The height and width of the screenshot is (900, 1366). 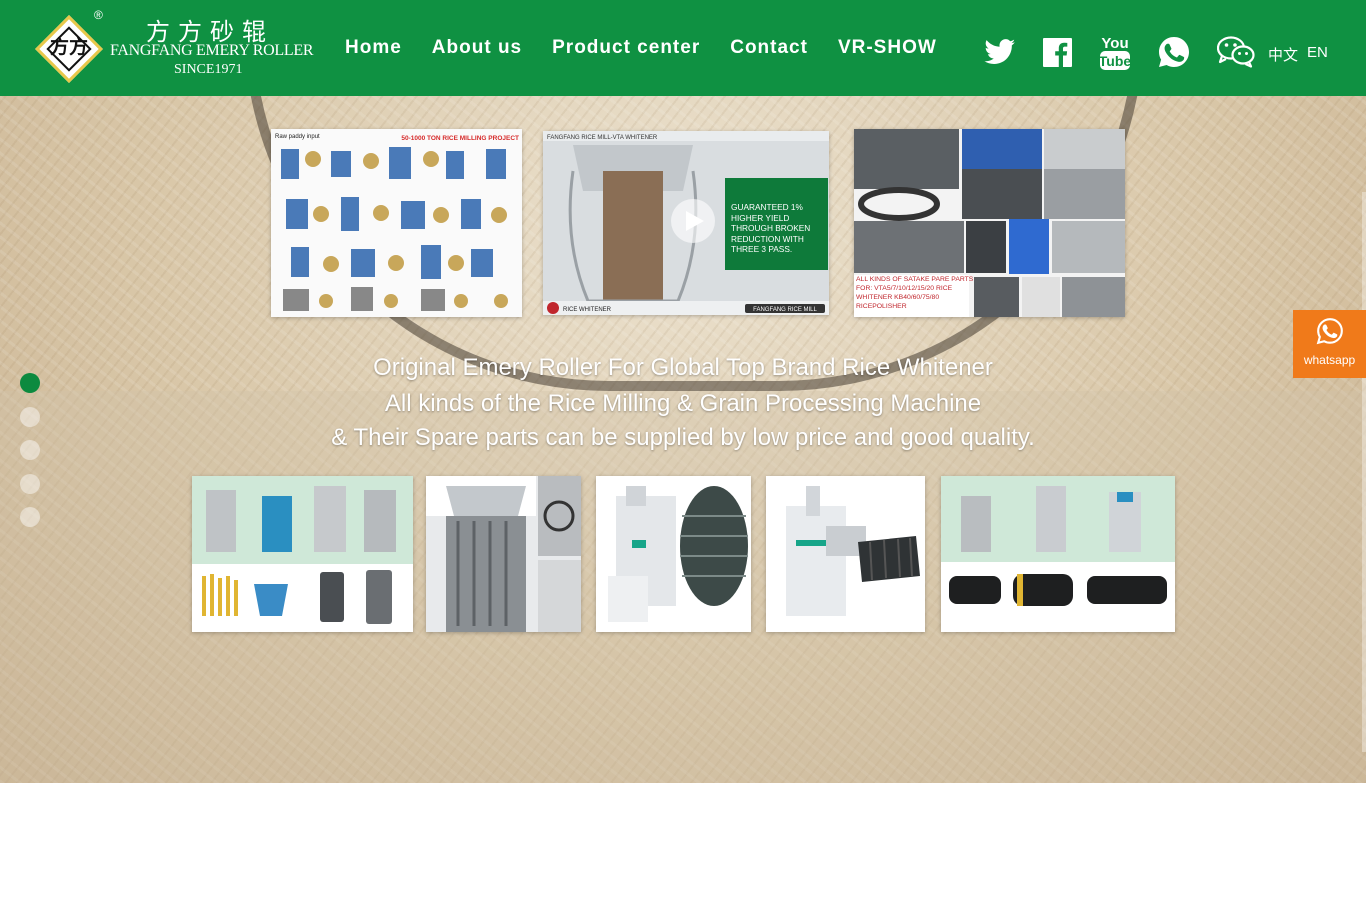 I want to click on product-thumb-screen-cylinder, so click(x=503, y=554).